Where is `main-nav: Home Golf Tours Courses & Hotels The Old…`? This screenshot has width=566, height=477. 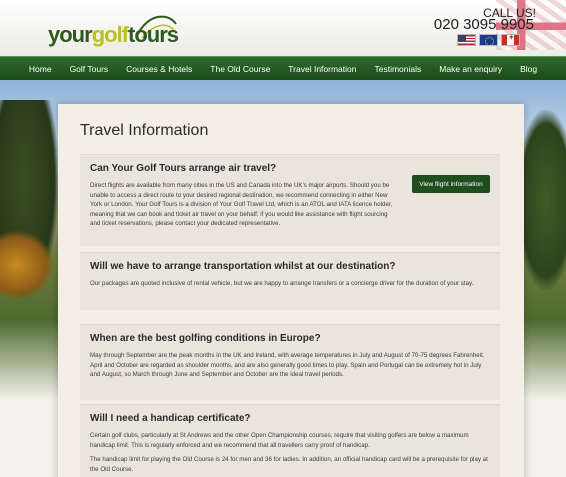
main-nav: Home Golf Tours Courses & Hotels The Old… is located at coordinates (283, 68).